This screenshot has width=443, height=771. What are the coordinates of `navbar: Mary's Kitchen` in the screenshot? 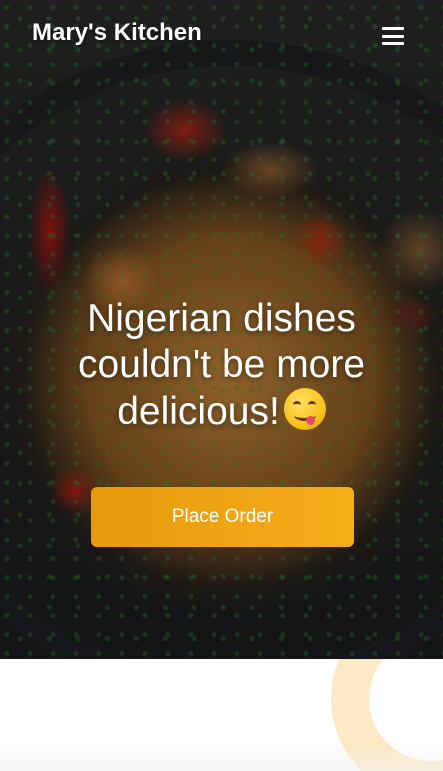 It's located at (221, 35).